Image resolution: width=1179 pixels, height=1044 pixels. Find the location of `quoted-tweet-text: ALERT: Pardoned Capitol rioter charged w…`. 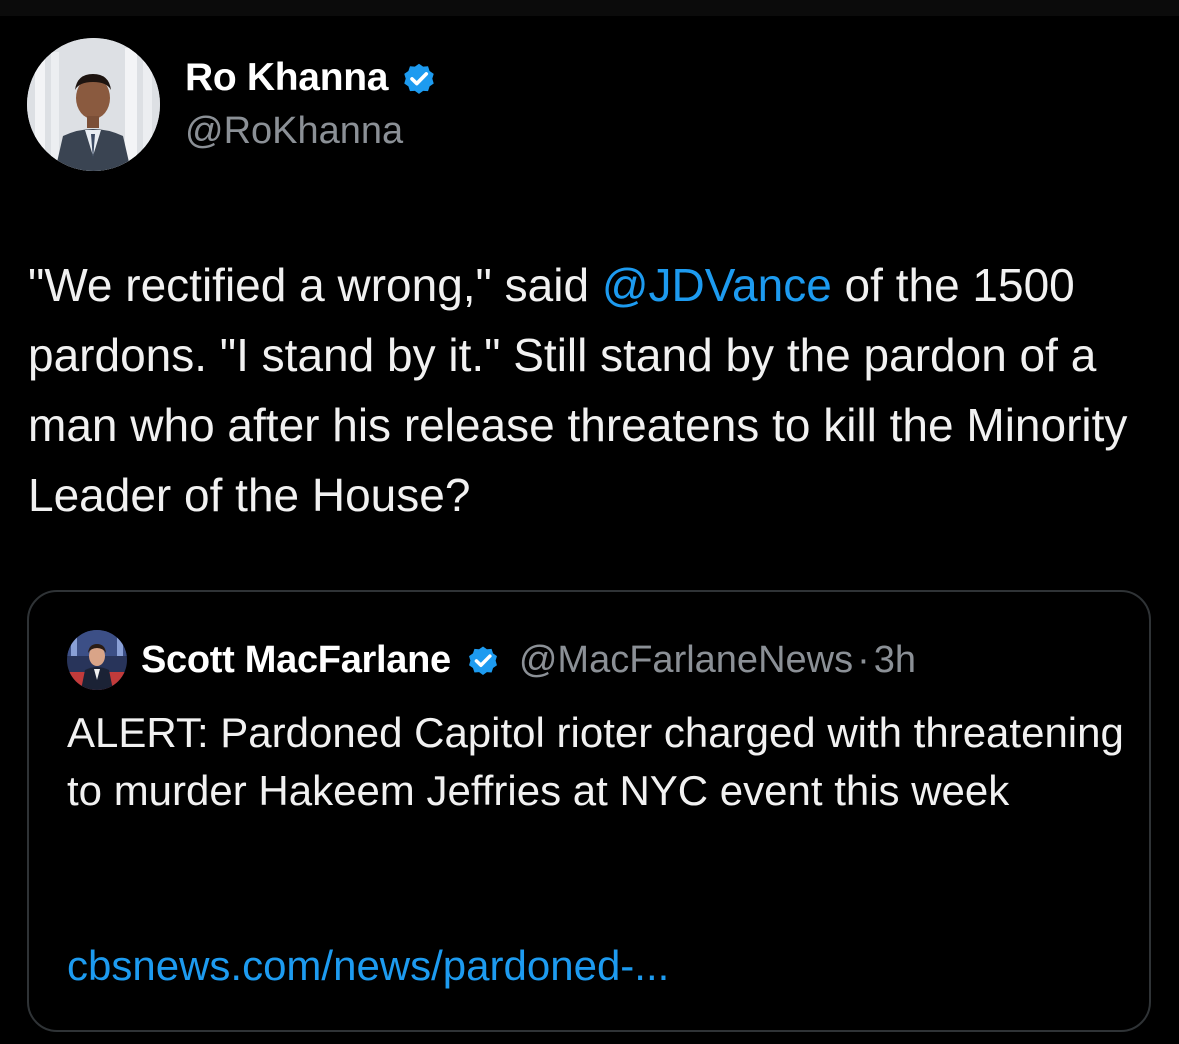

quoted-tweet-text: ALERT: Pardoned Capitol rioter charged w… is located at coordinates (595, 761).